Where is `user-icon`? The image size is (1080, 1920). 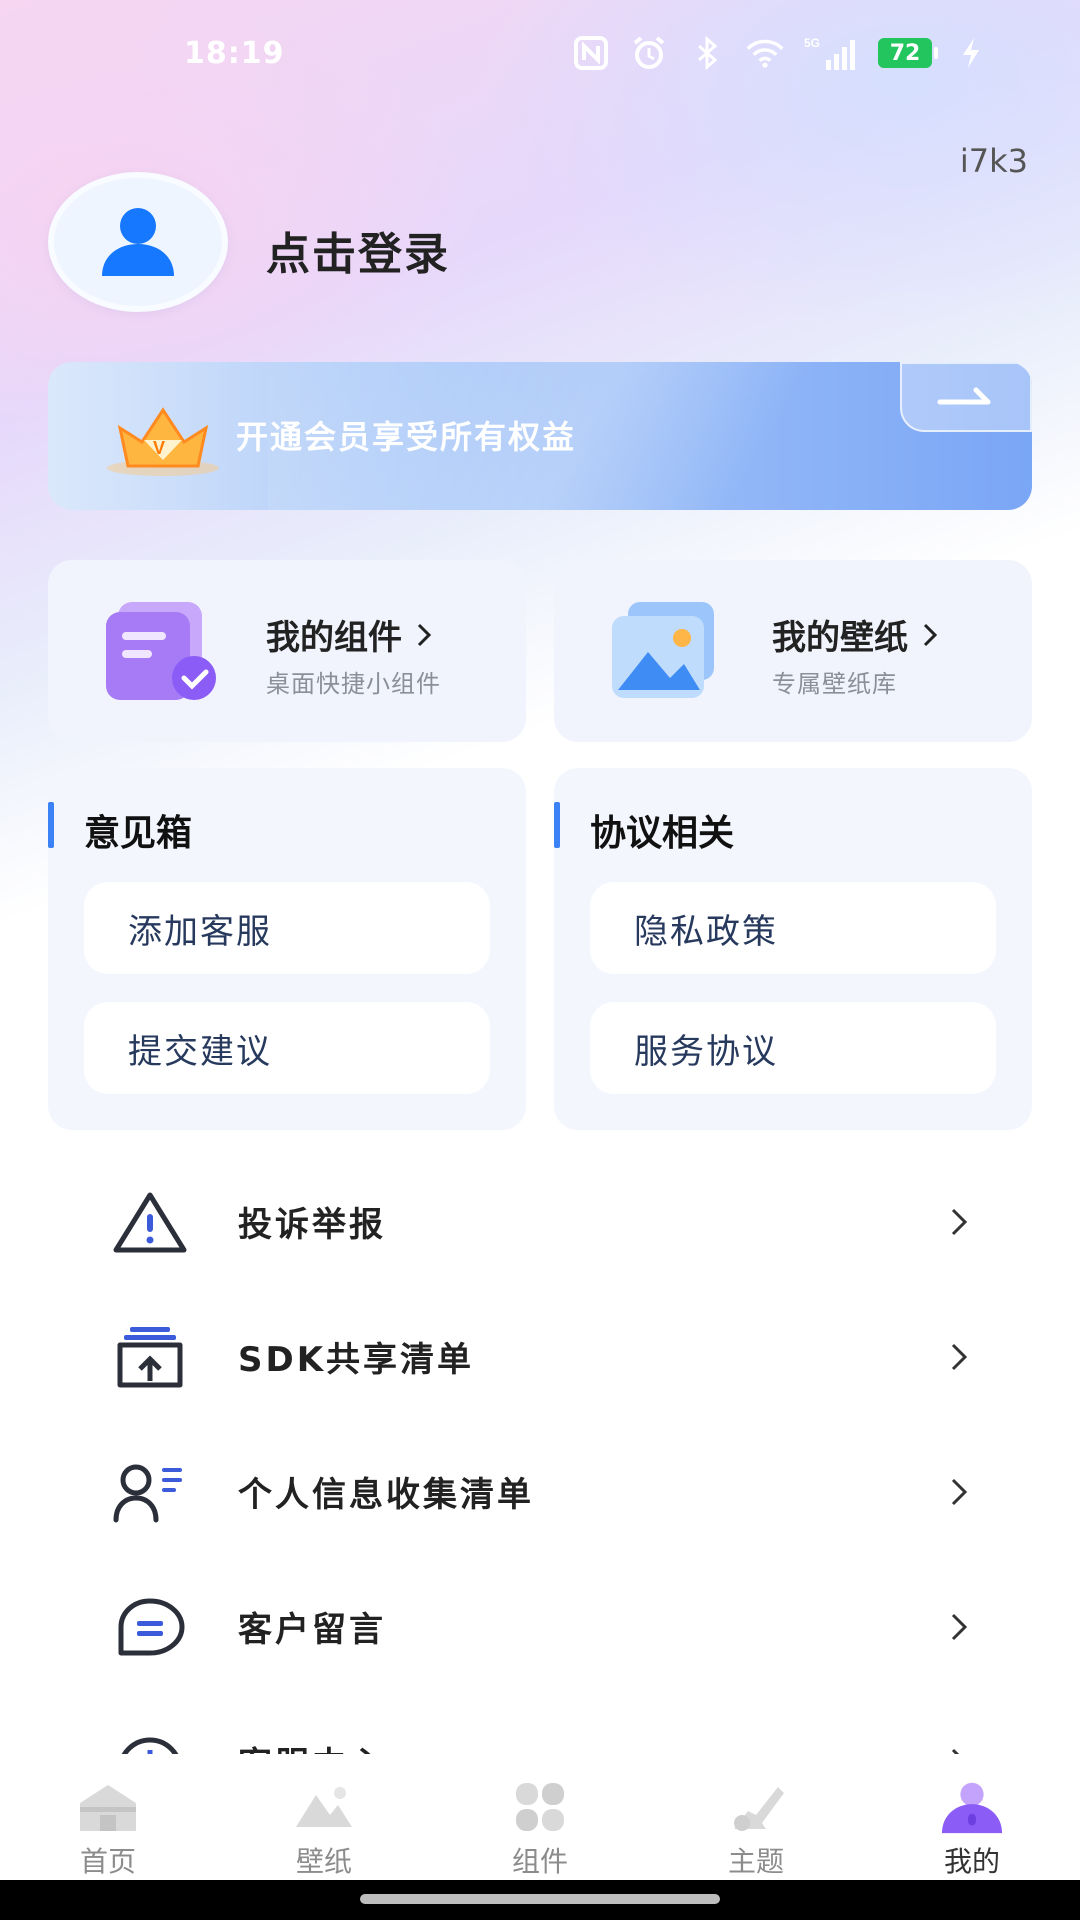
user-icon is located at coordinates (138, 242).